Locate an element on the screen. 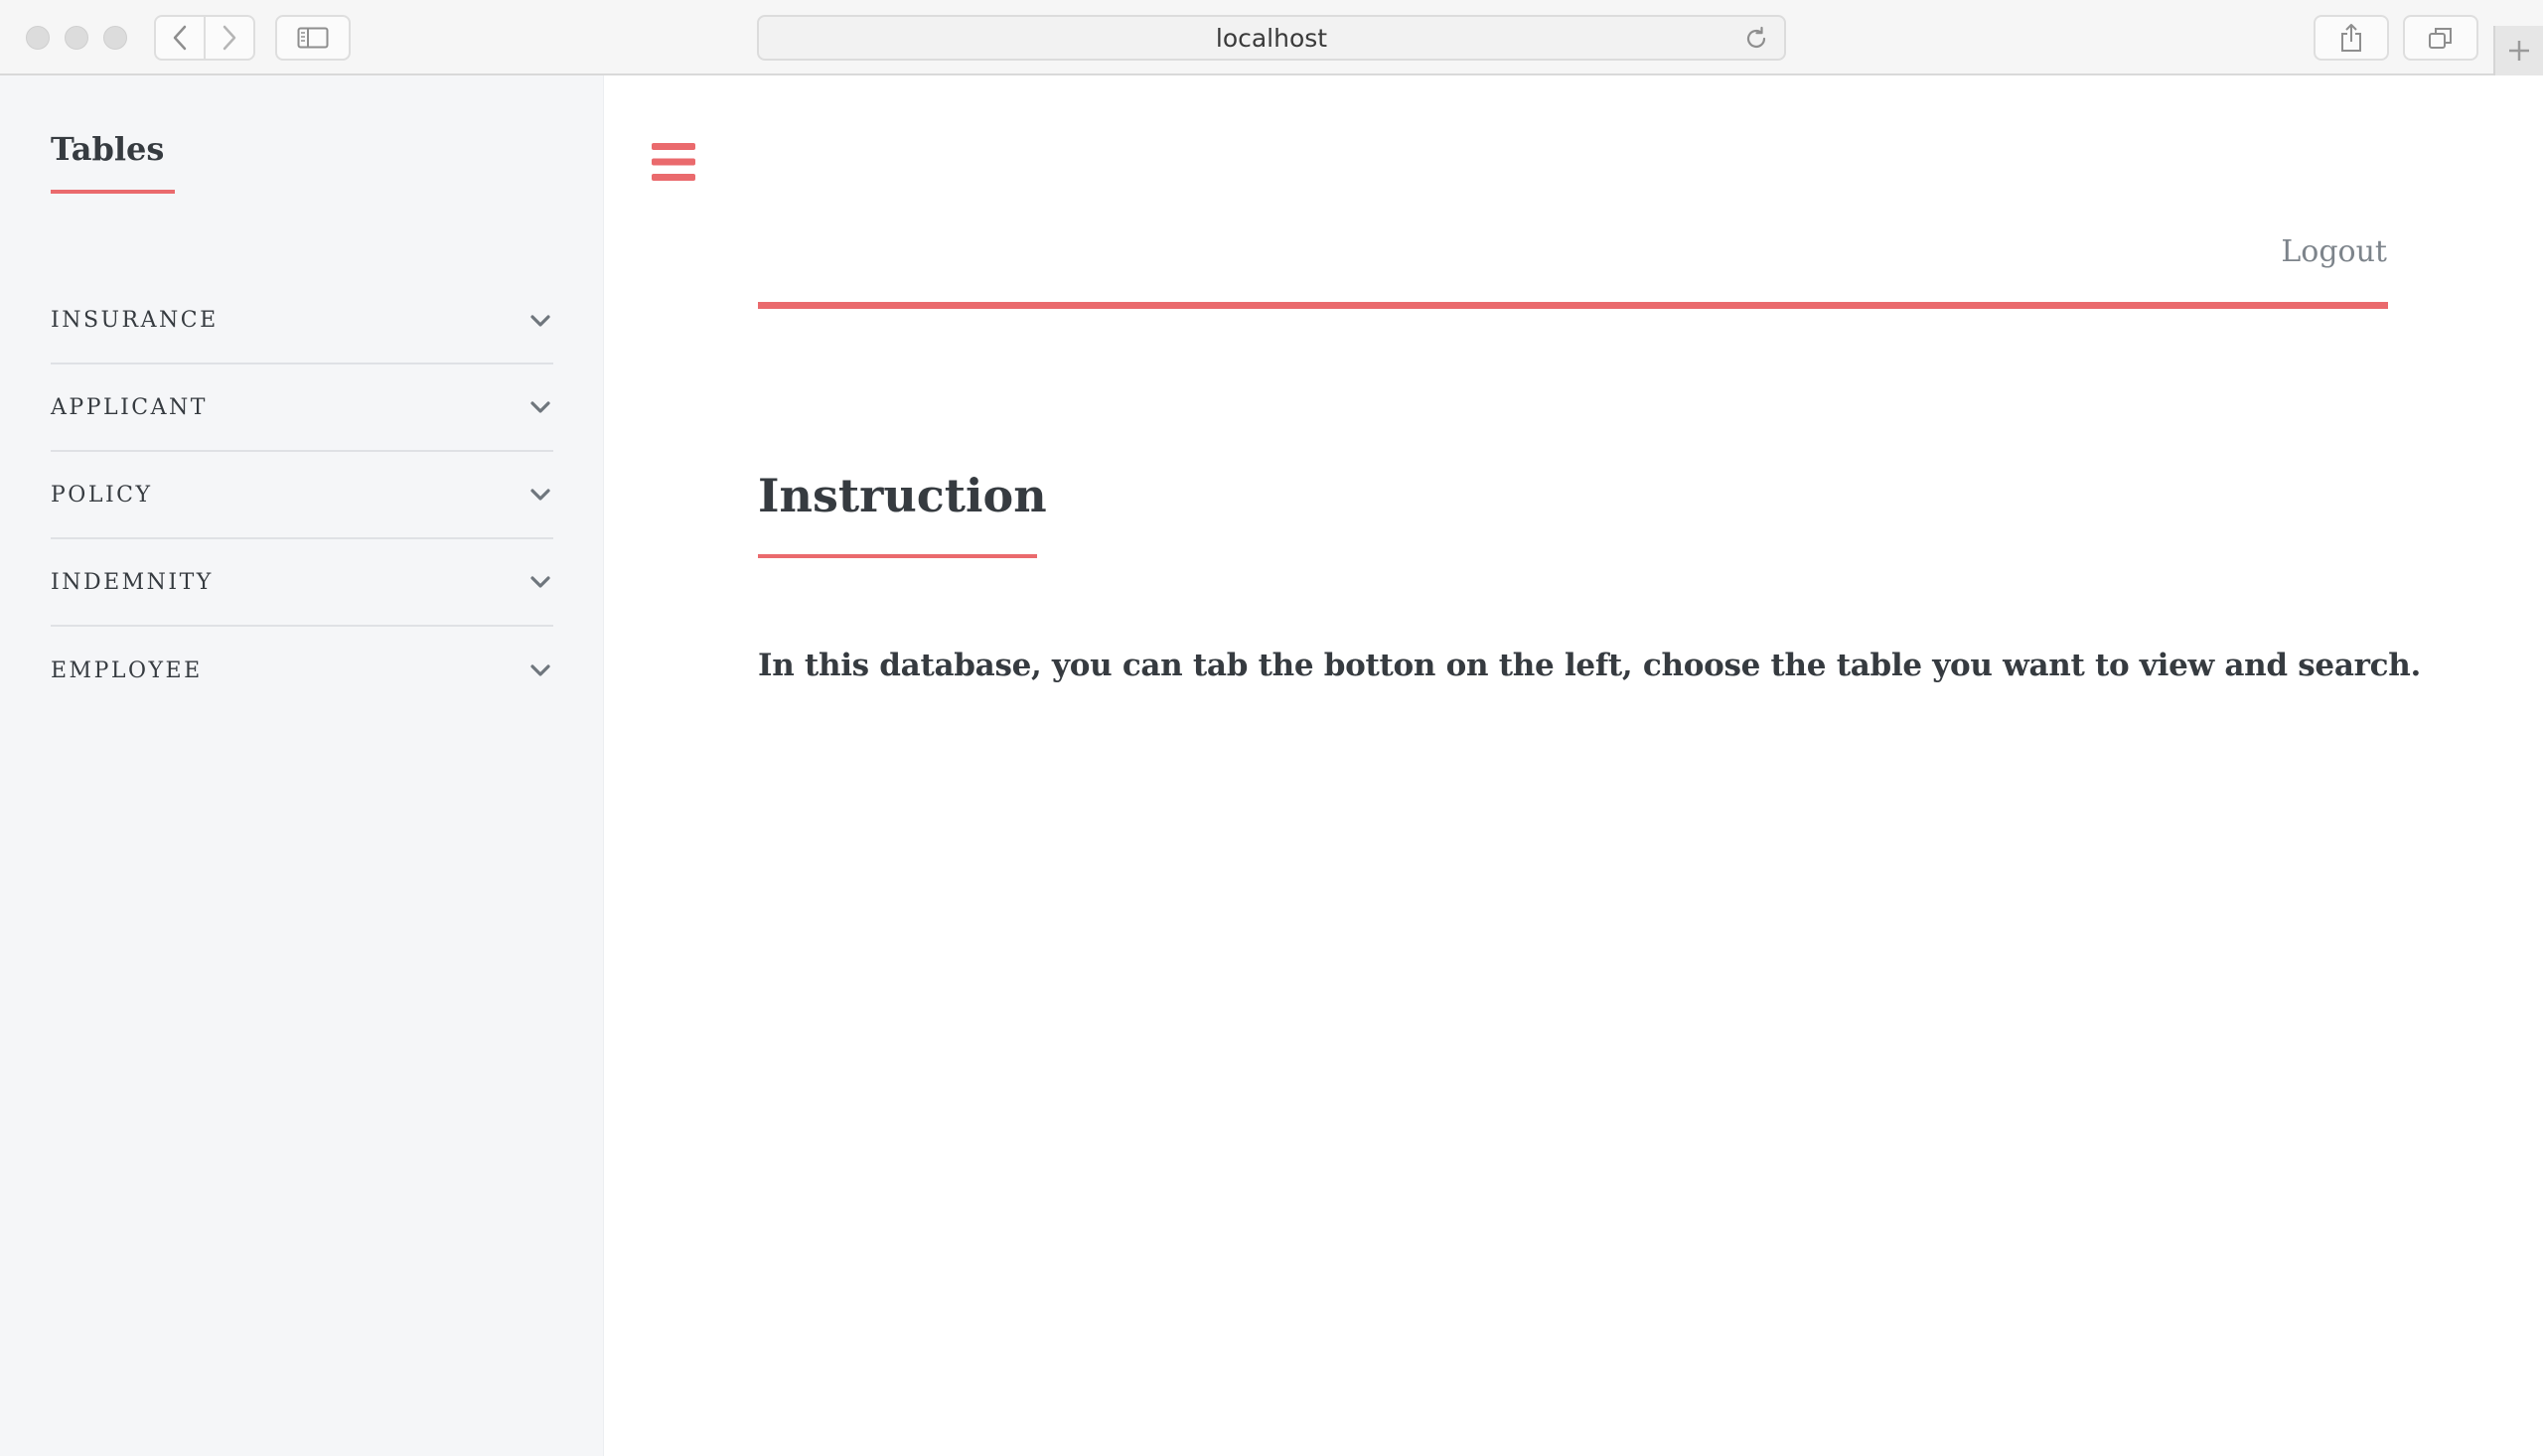 This screenshot has height=1456, width=2543. tabs-icon is located at coordinates (2440, 38).